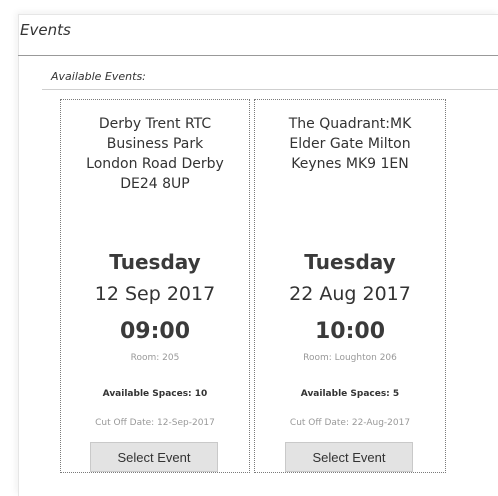 The height and width of the screenshot is (496, 498). Describe the element at coordinates (350, 358) in the screenshot. I see `event-room: Room: Loughton 206` at that location.